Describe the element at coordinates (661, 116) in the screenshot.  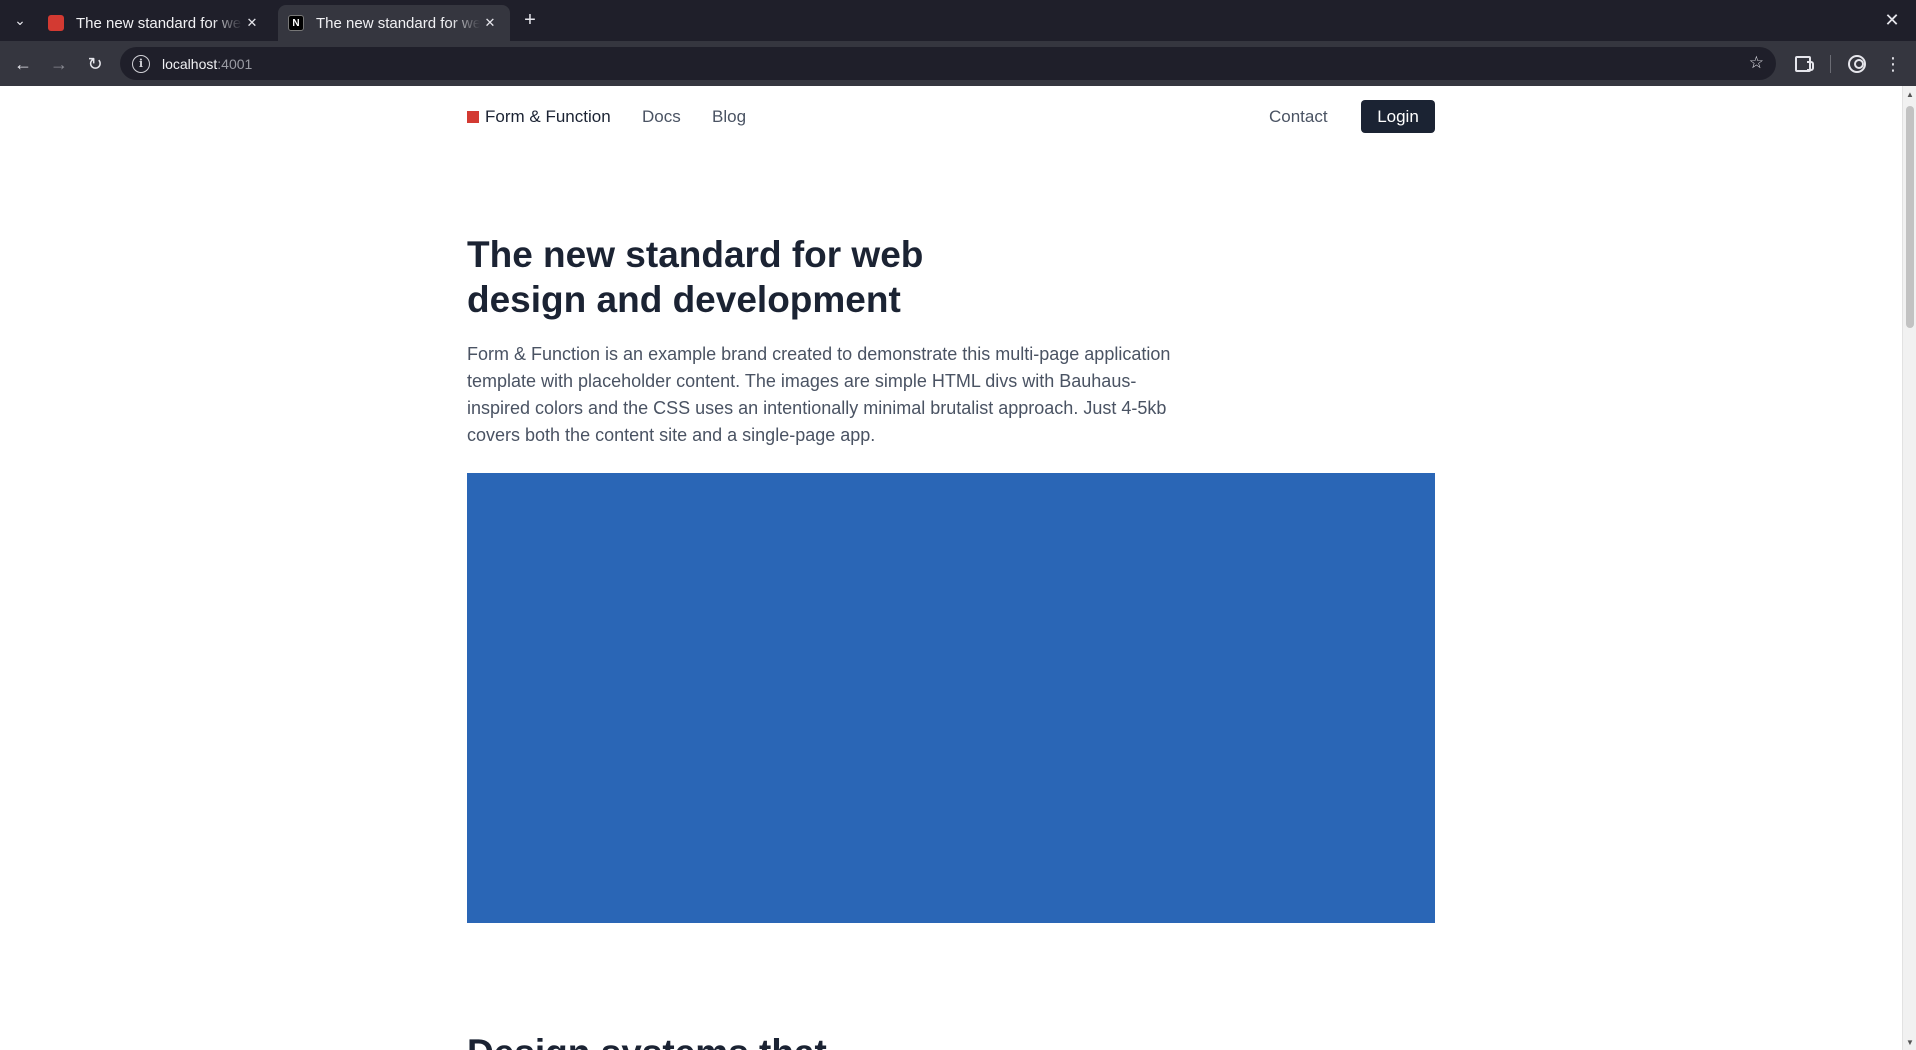
I see `nav-link-docs: Docs` at that location.